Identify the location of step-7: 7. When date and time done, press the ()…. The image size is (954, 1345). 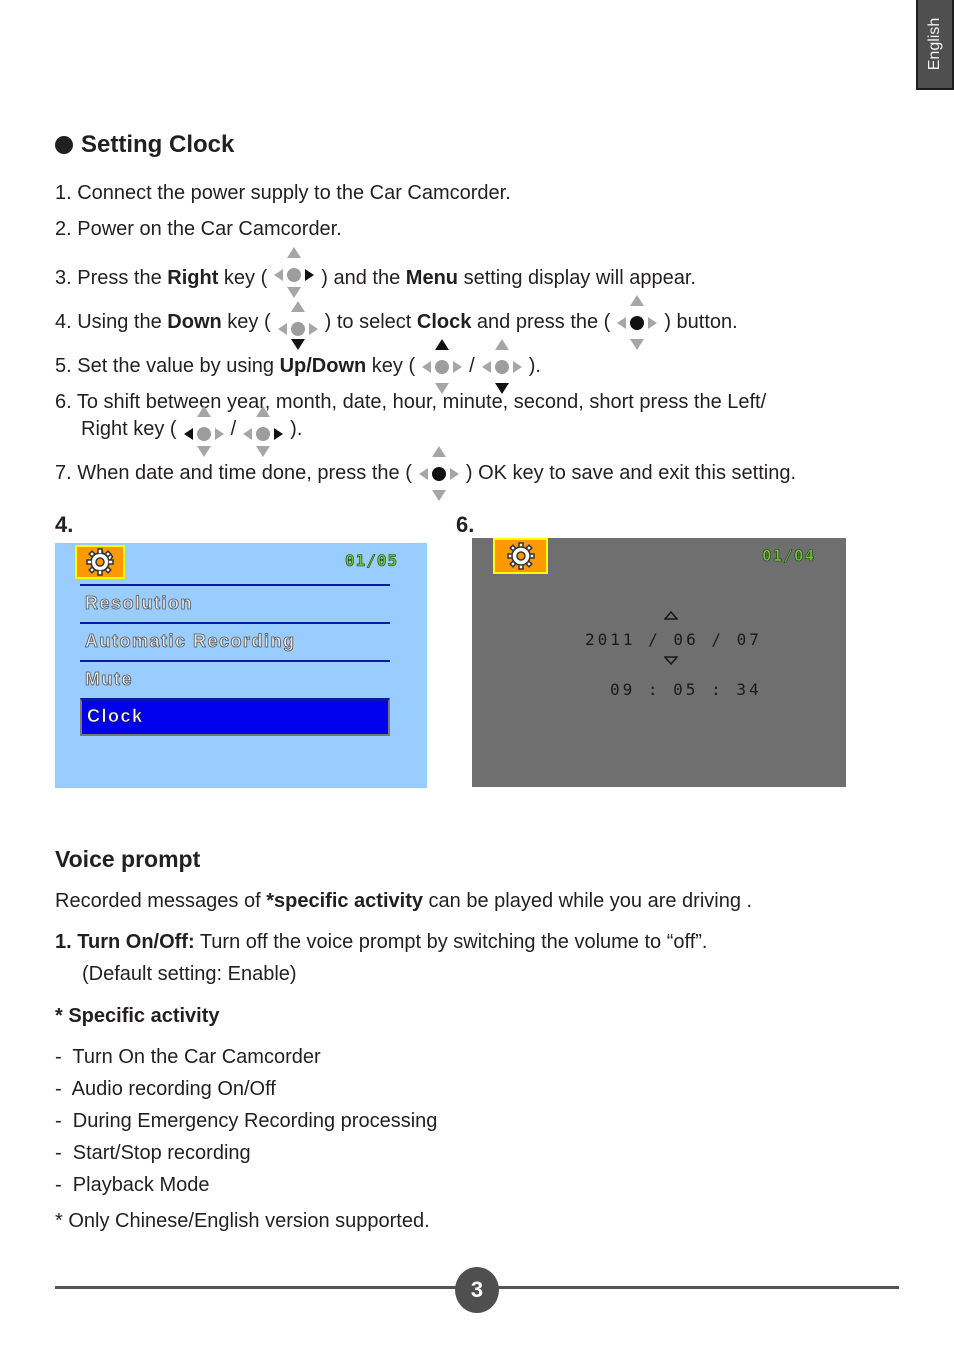
(425, 473).